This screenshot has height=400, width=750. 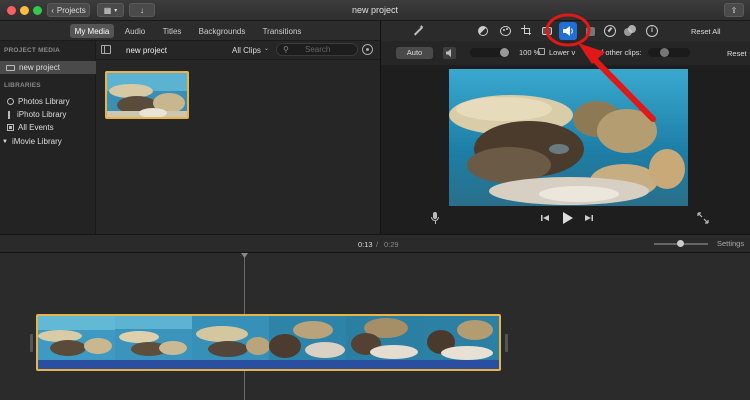 I want to click on film-icon, so click(x=10, y=67).